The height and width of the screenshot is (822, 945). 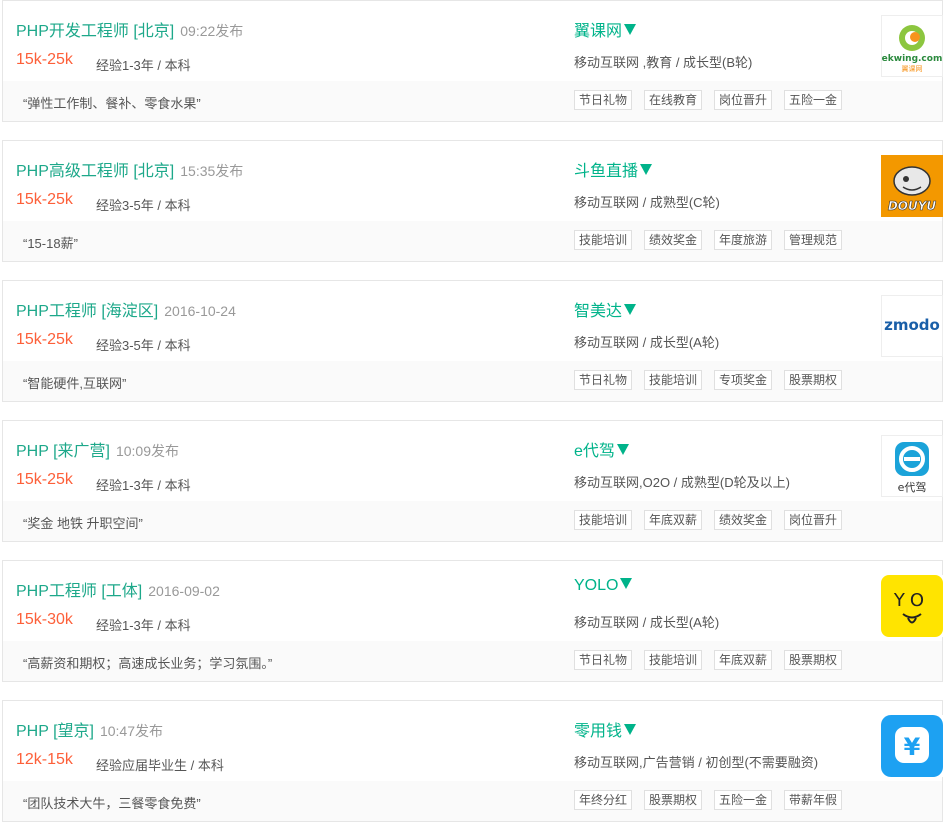 I want to click on job-district: [来广营], so click(x=79, y=451).